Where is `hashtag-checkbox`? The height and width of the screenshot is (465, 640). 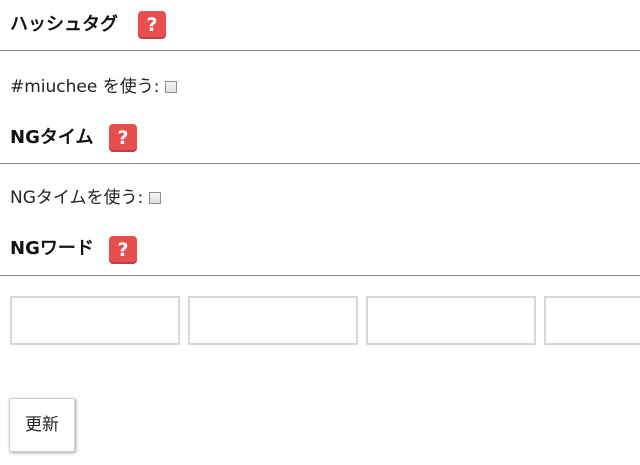 hashtag-checkbox is located at coordinates (171, 87).